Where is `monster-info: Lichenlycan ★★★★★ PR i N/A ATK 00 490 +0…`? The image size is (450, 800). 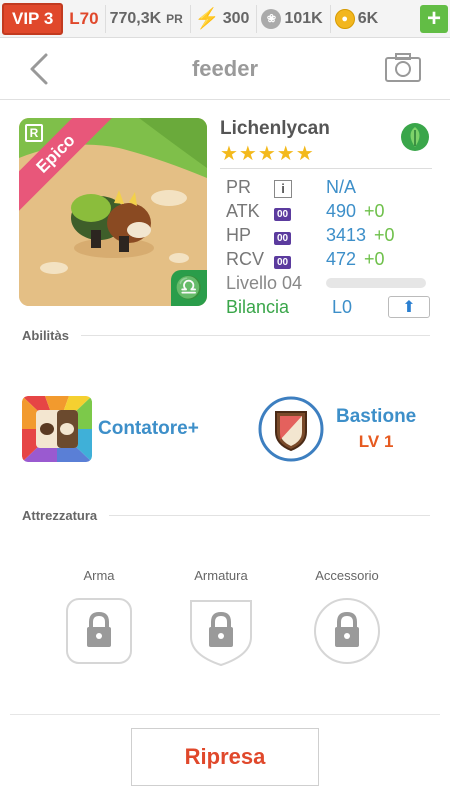
monster-info: Lichenlycan ★★★★★ PR i N/A ATK 00 490 +0… is located at coordinates (326, 218).